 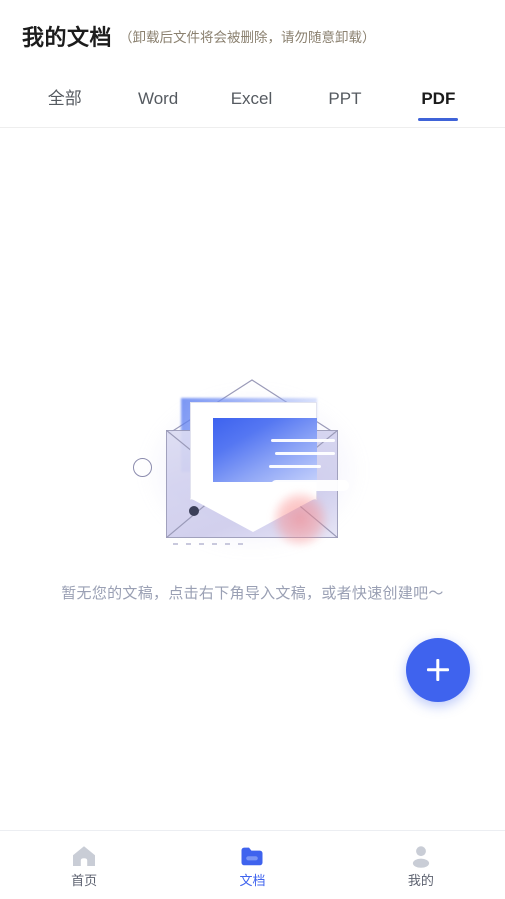 What do you see at coordinates (252, 593) in the screenshot?
I see `empty-state-message: 暂无您的文稿，点击右下角导入文稿，或者快速创建吧～` at bounding box center [252, 593].